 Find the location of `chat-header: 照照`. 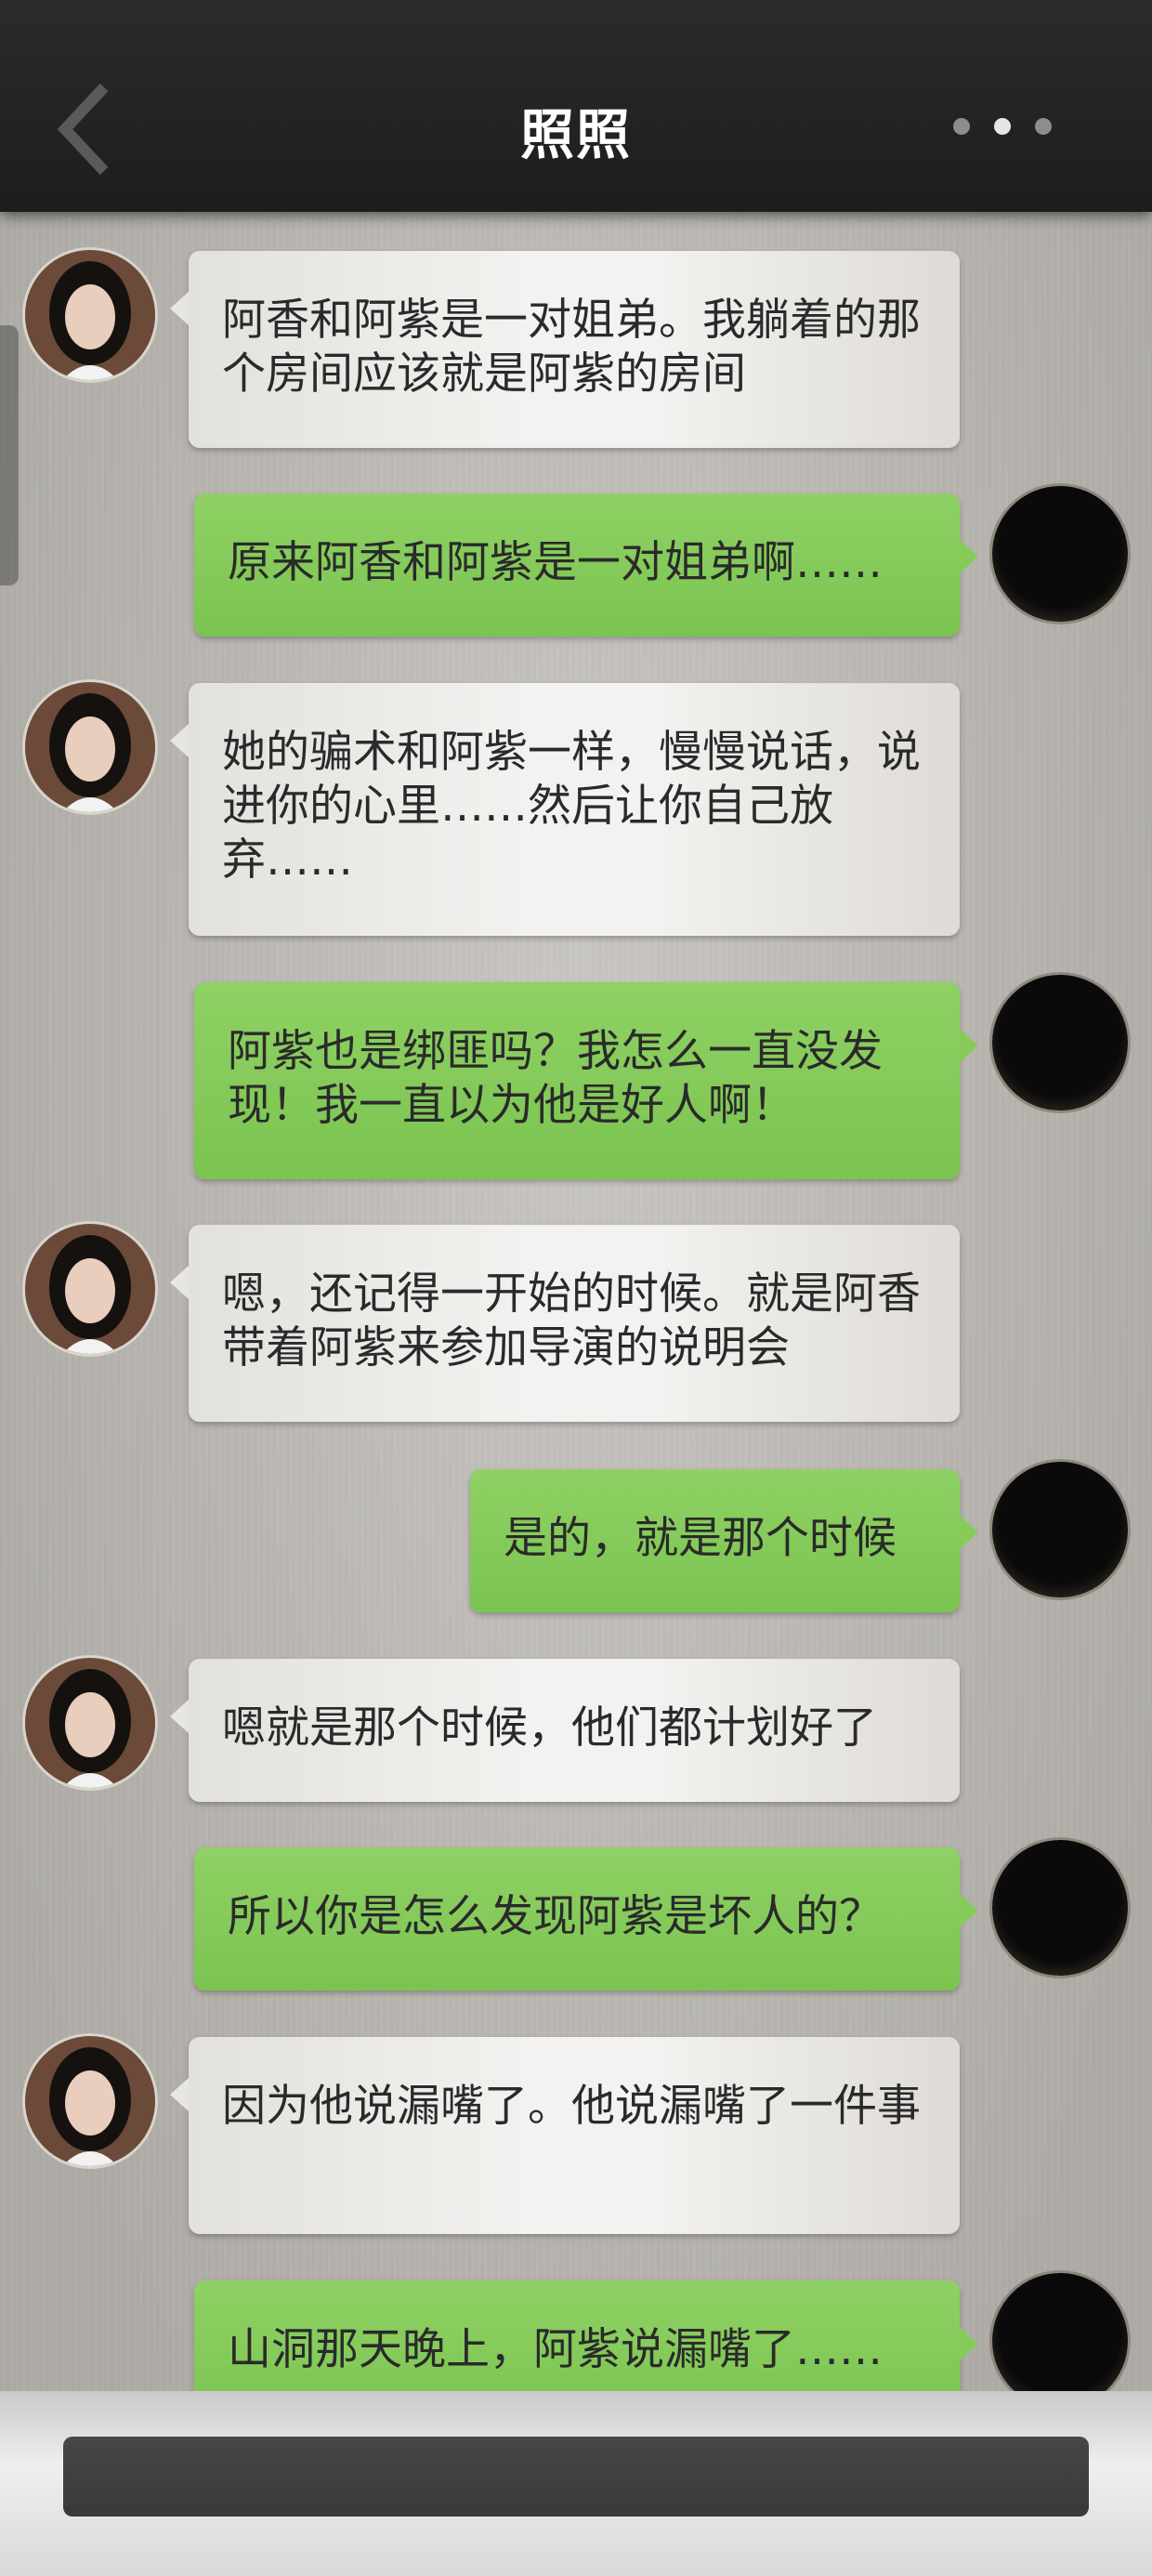

chat-header: 照照 is located at coordinates (576, 106).